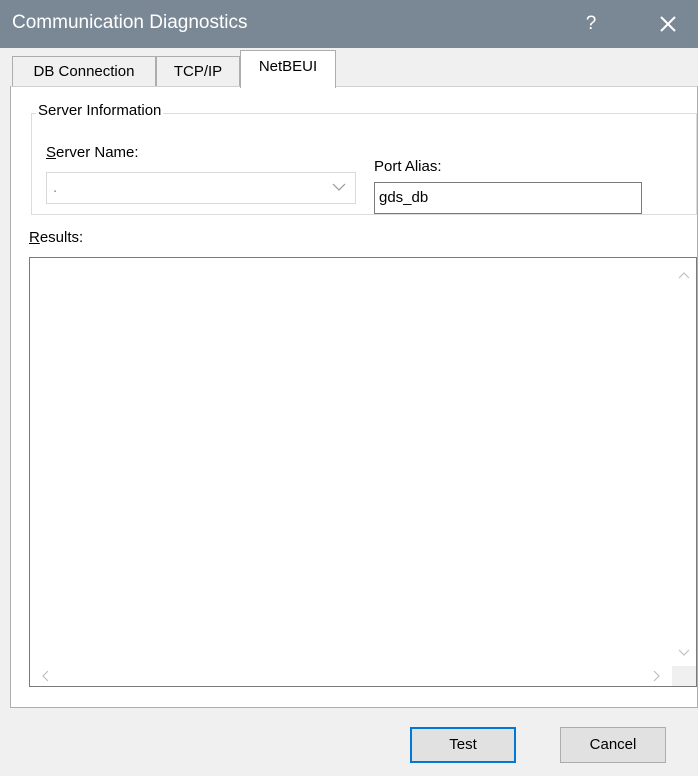  I want to click on tab-tcp-ip: TCP/IP, so click(198, 72).